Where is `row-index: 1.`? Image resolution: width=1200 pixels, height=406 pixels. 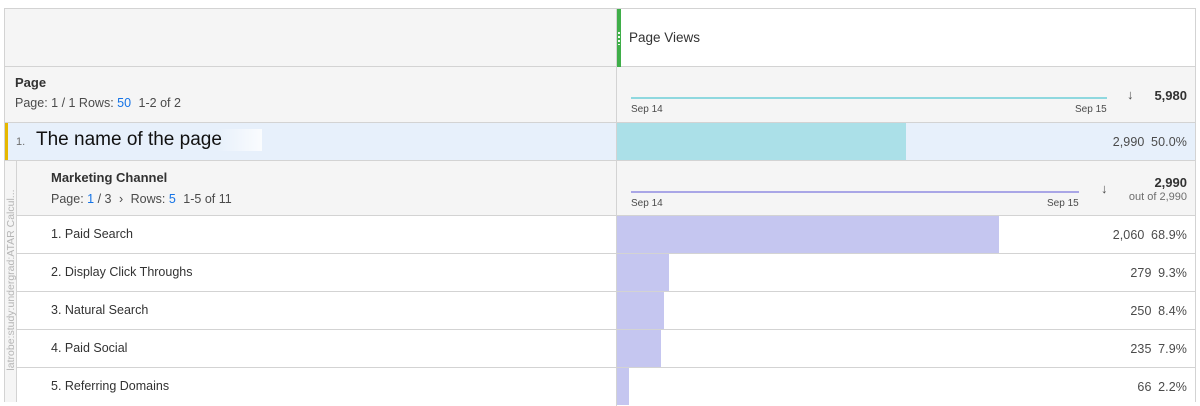 row-index: 1. is located at coordinates (21, 142).